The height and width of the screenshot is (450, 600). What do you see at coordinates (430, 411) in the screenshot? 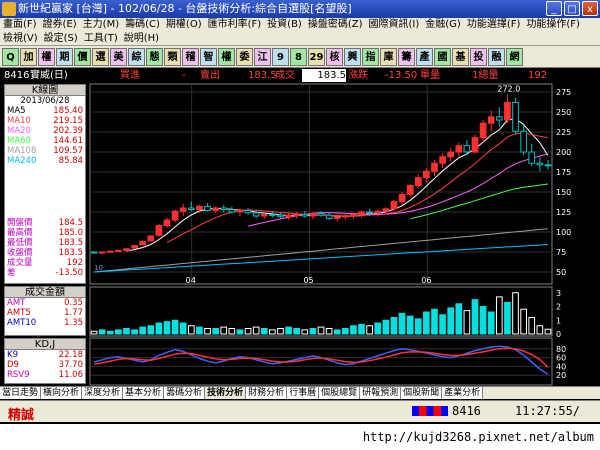
I see `signal-indicator` at bounding box center [430, 411].